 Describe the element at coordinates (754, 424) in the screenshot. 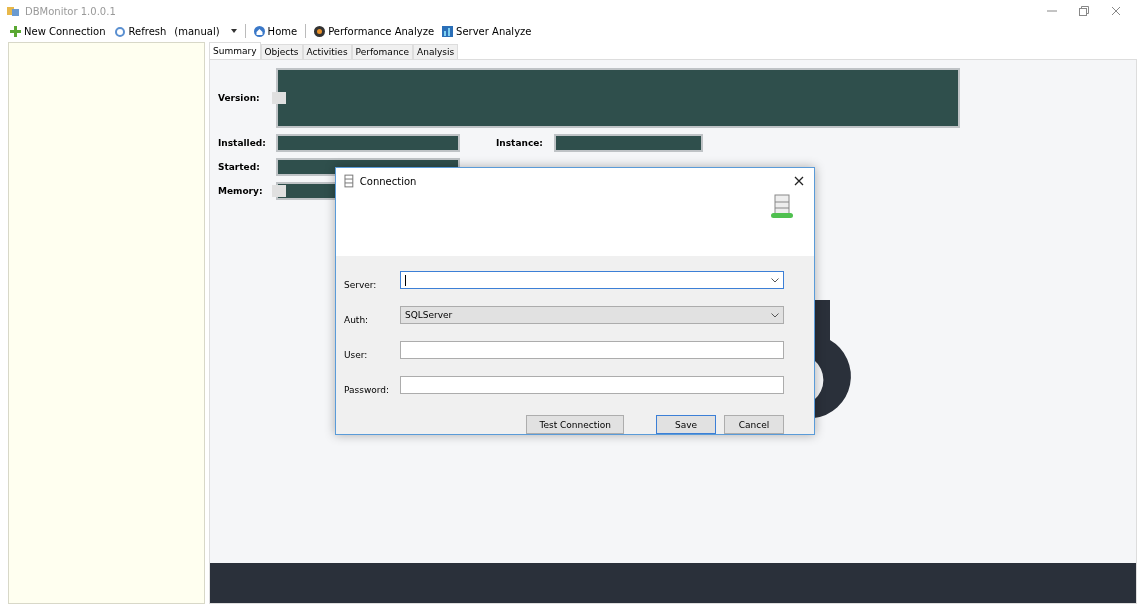

I see `dialog-button: Cancel` at that location.